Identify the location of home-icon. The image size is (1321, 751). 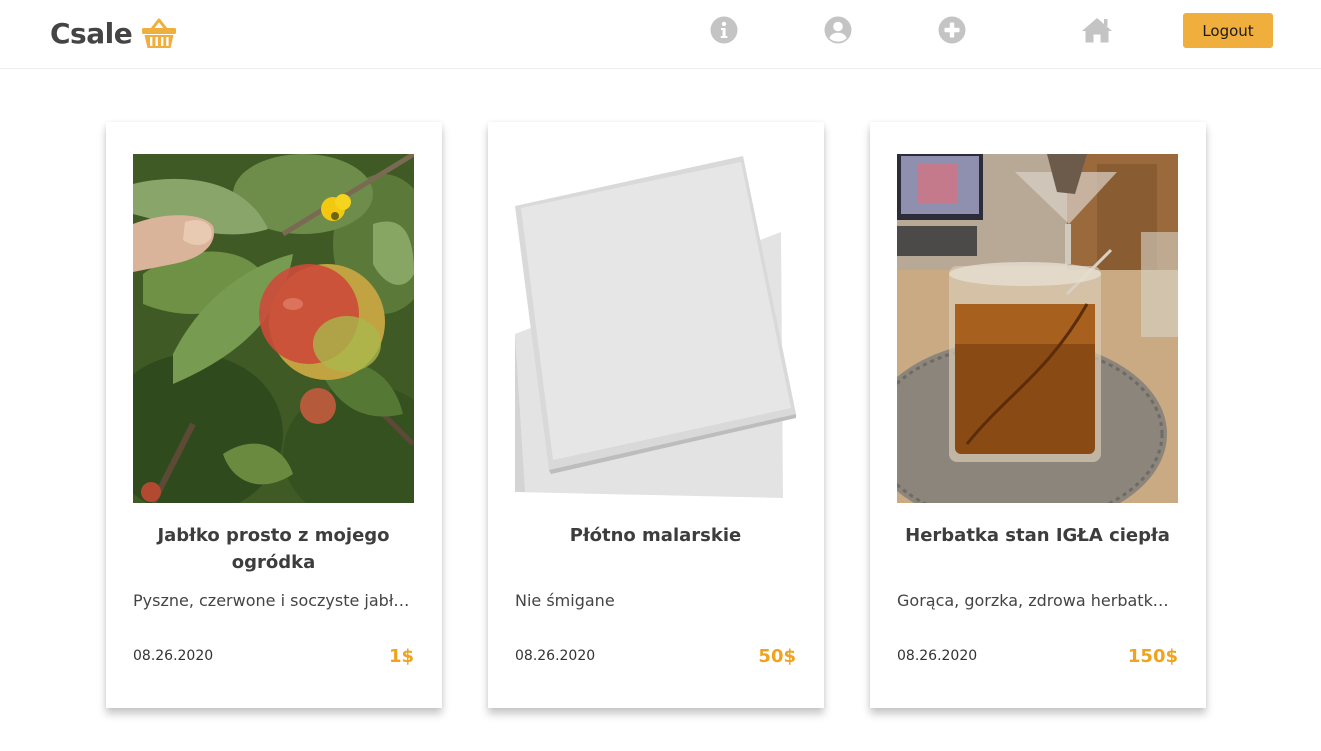
(1097, 30).